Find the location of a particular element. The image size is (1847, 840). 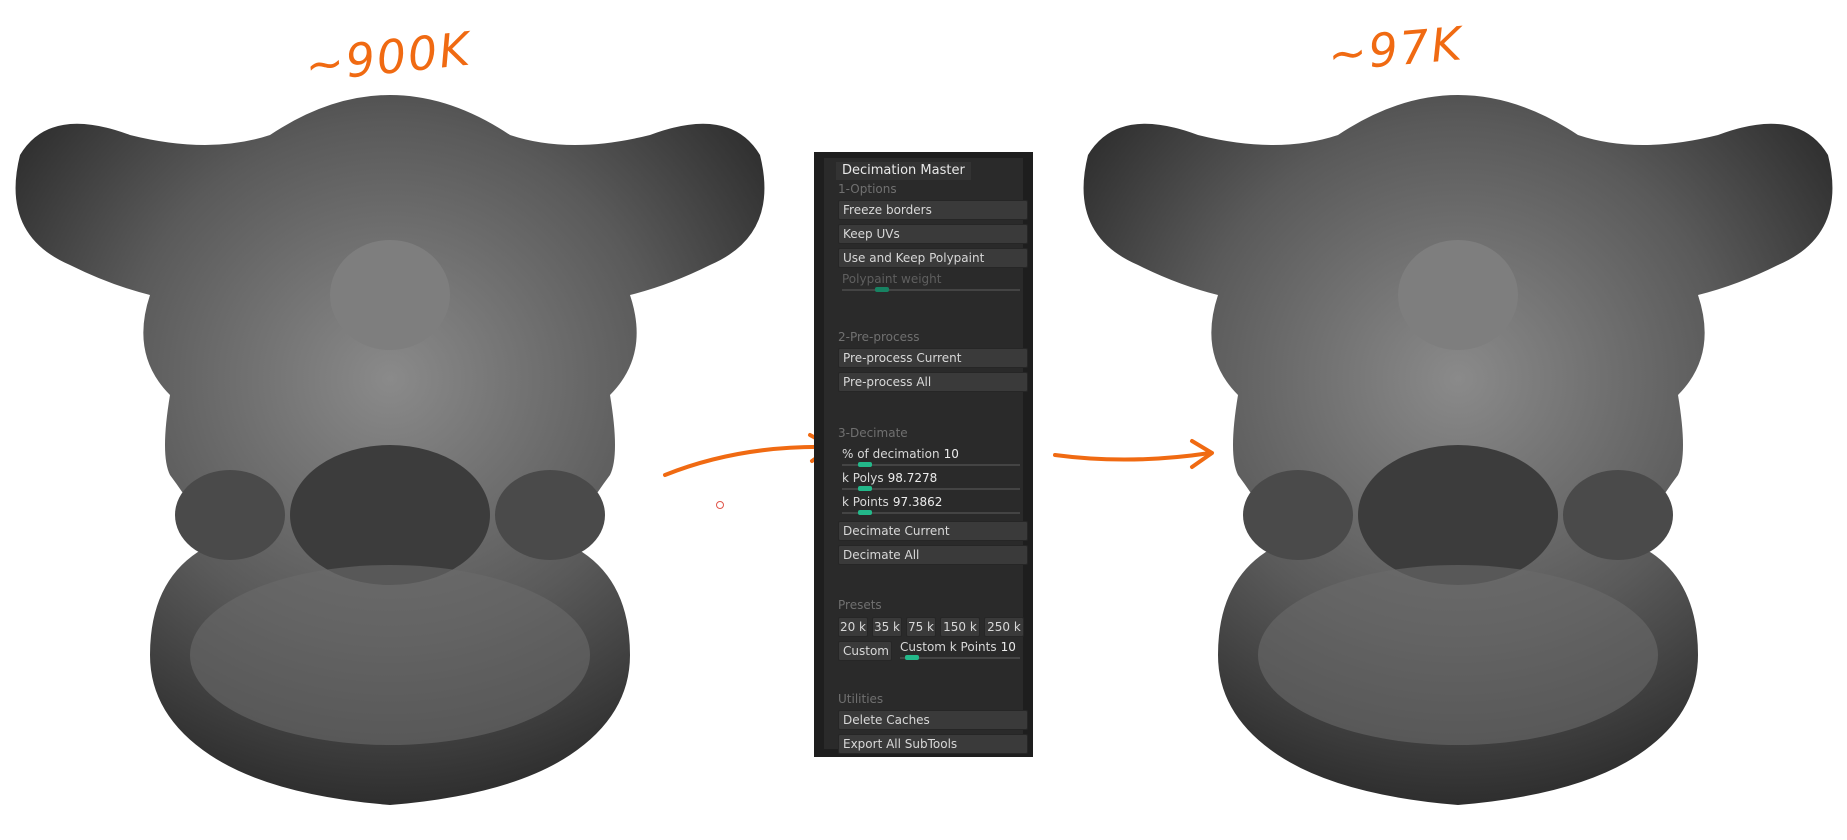

decimate-current-button: Decimate Current is located at coordinates (933, 531).